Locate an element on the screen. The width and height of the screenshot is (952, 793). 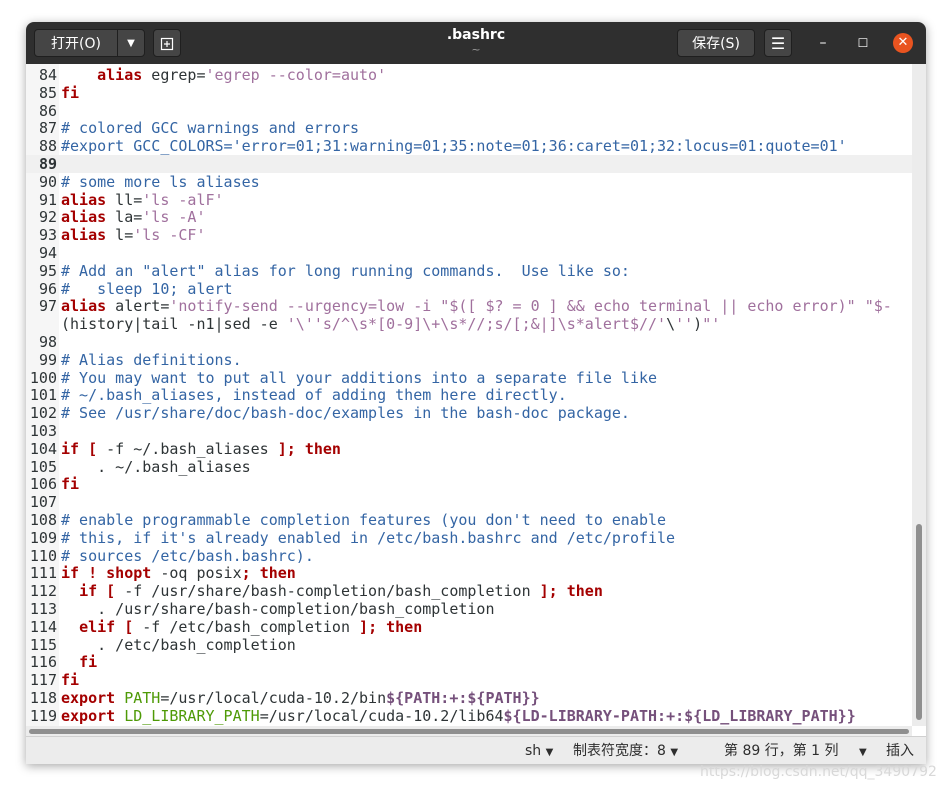
code-line: 93 alias l='ls -CF' is located at coordinates (469, 235).